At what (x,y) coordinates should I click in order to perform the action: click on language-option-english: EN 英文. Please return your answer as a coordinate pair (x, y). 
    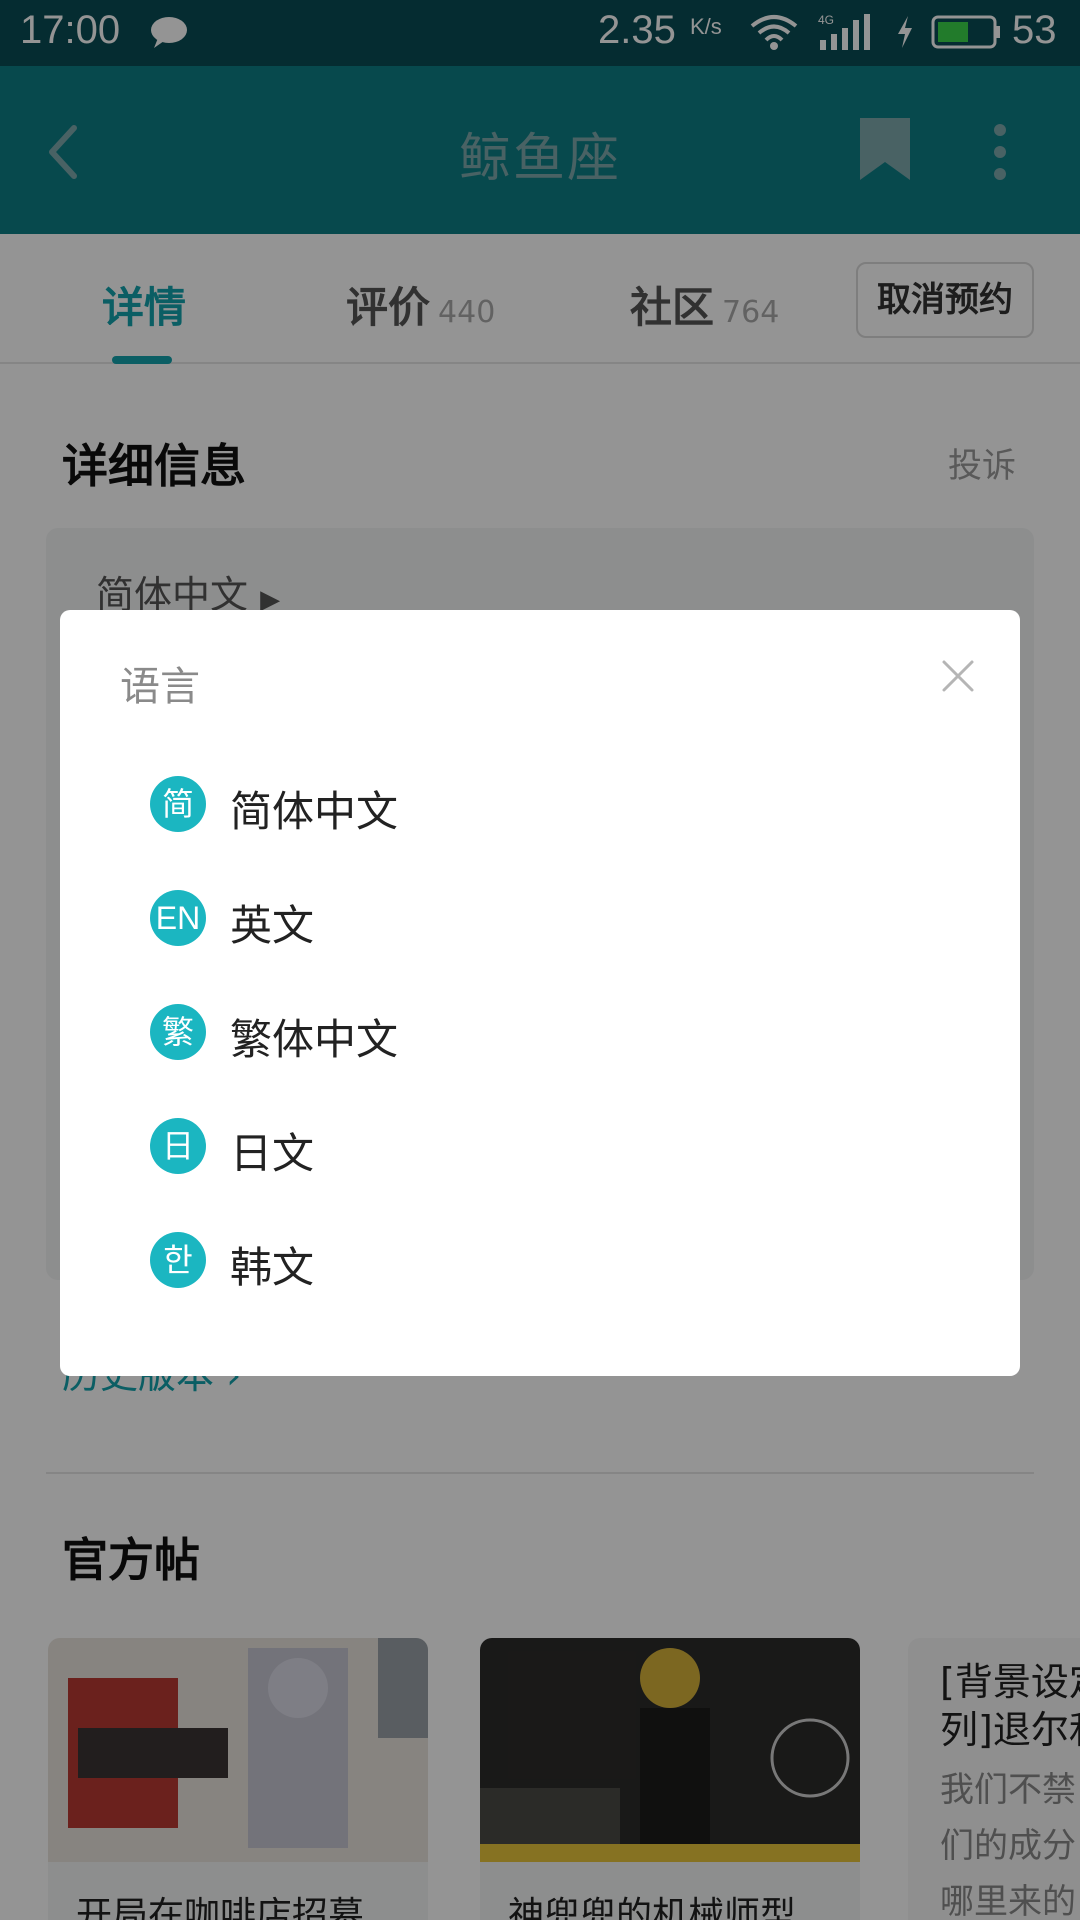
    Looking at the image, I should click on (540, 918).